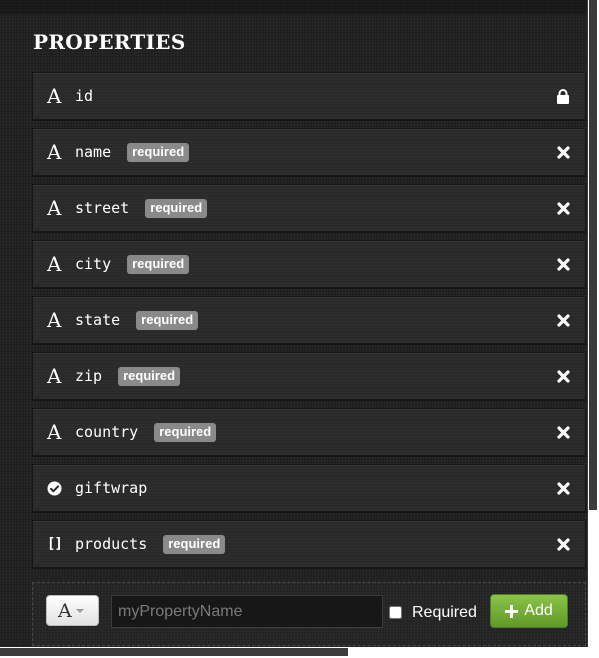 The width and height of the screenshot is (599, 658). I want to click on property-name: id, so click(84, 96).